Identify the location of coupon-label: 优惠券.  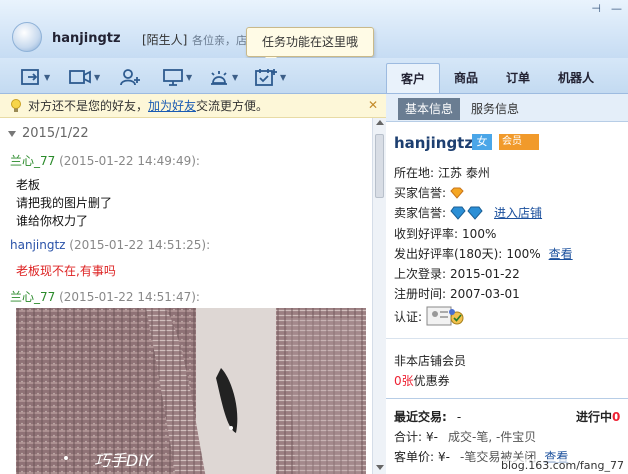
(431, 381).